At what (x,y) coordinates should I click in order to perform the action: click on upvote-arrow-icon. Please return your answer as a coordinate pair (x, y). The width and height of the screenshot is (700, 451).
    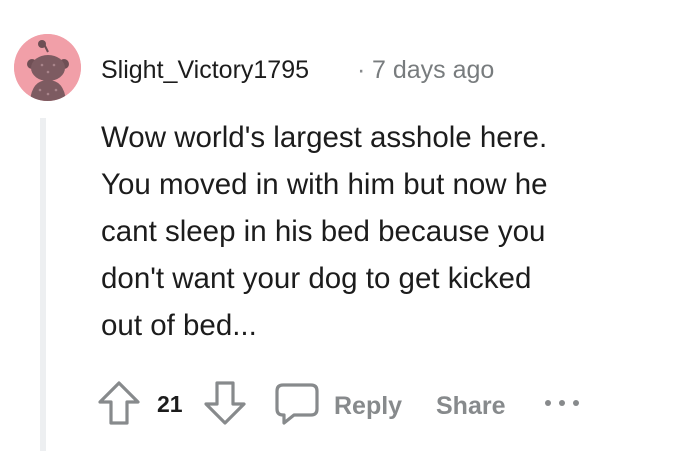
    Looking at the image, I should click on (119, 403).